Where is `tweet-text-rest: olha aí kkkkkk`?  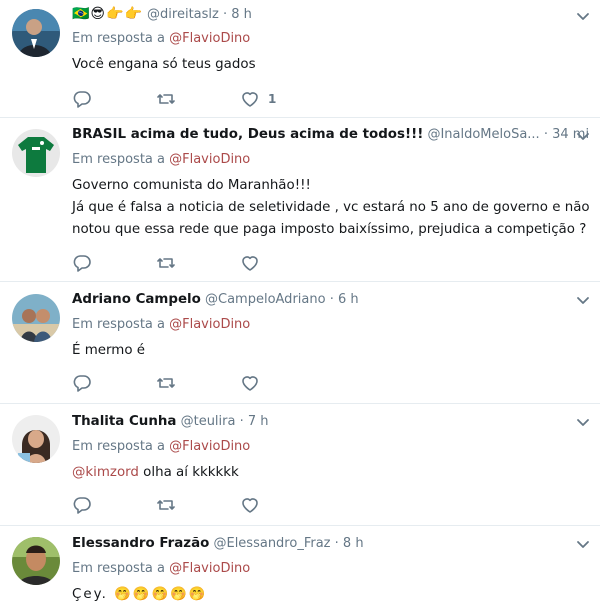
tweet-text-rest: olha aí kkkkkk is located at coordinates (188, 472).